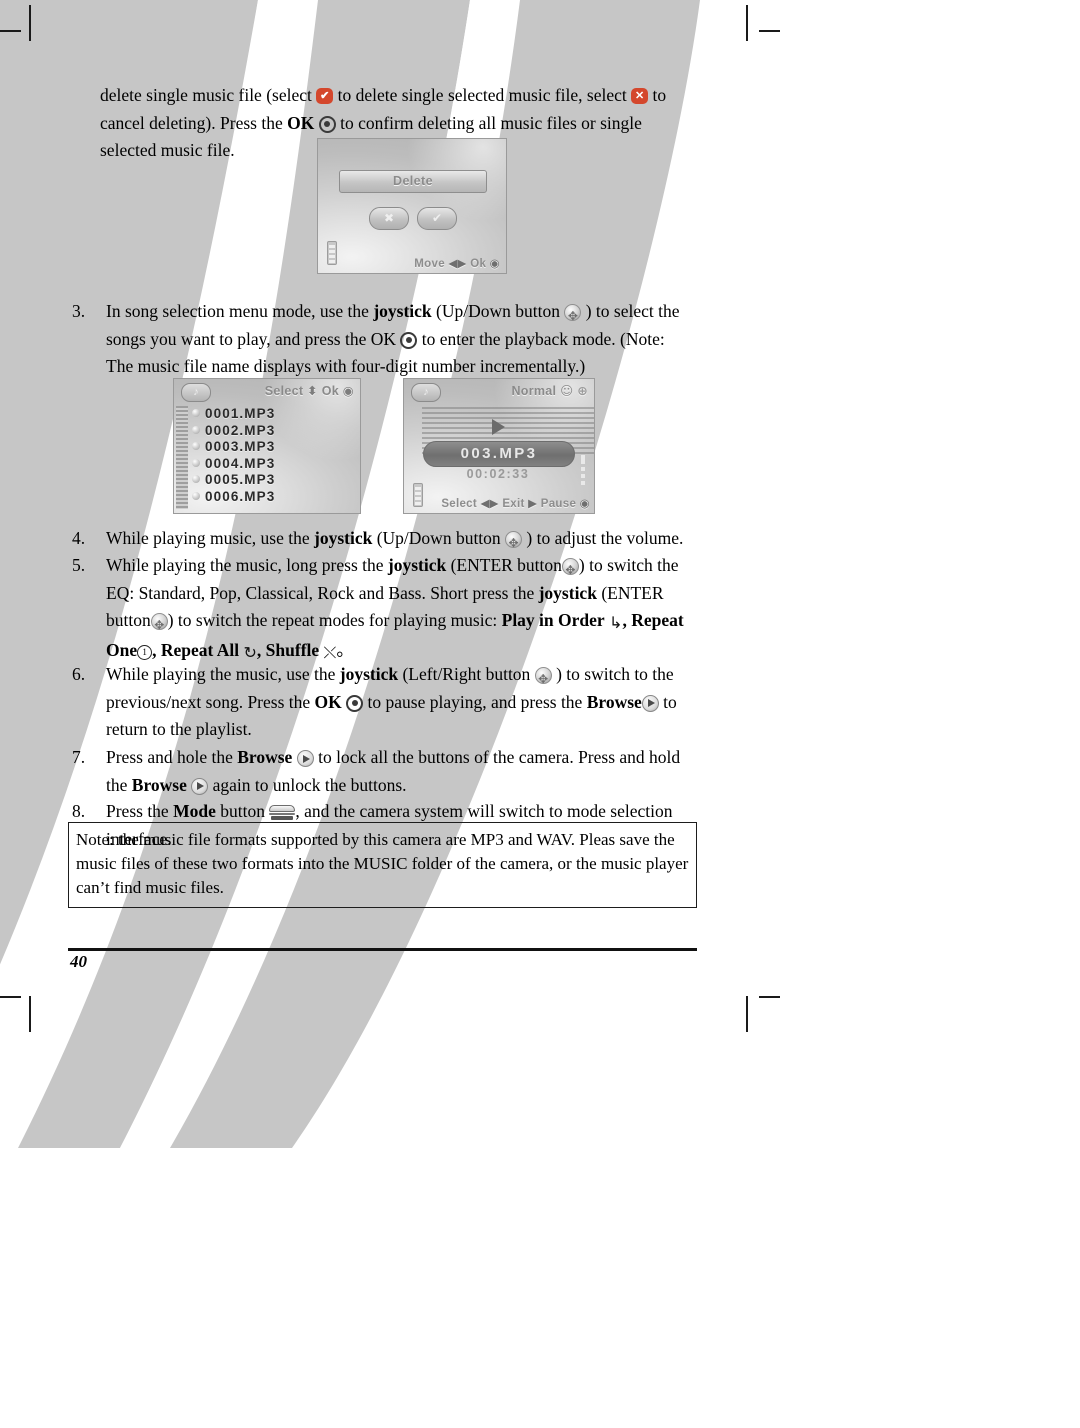  I want to click on crop-mark-top-right-vertical, so click(747, 23).